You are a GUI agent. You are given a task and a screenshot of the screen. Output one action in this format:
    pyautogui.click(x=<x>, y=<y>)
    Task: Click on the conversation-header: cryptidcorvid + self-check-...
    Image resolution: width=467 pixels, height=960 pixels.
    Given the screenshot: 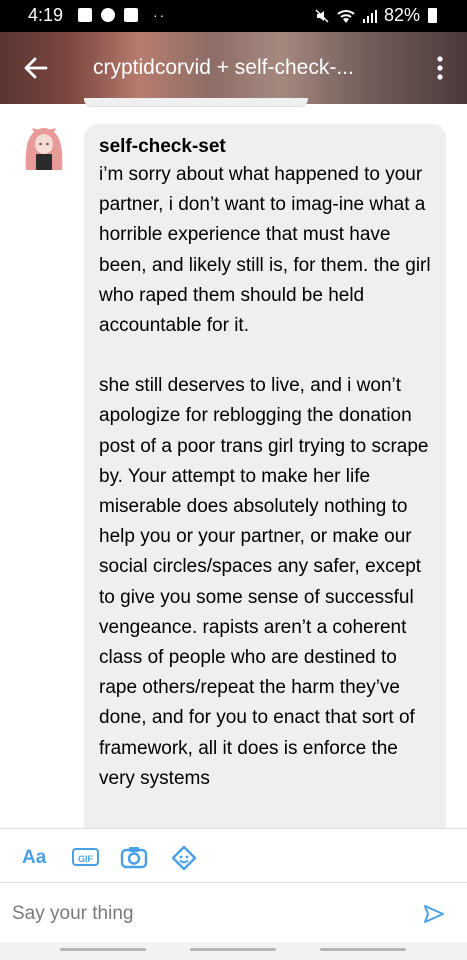 What is the action you would take?
    pyautogui.click(x=233, y=68)
    